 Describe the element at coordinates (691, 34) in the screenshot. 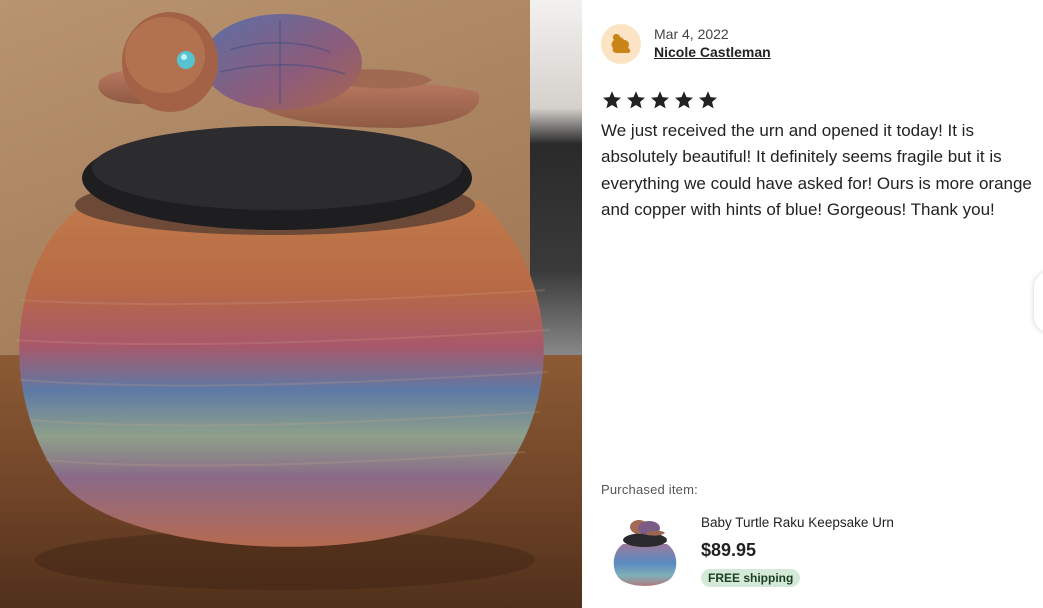

I see `review-date: Mar 4, 2022` at that location.